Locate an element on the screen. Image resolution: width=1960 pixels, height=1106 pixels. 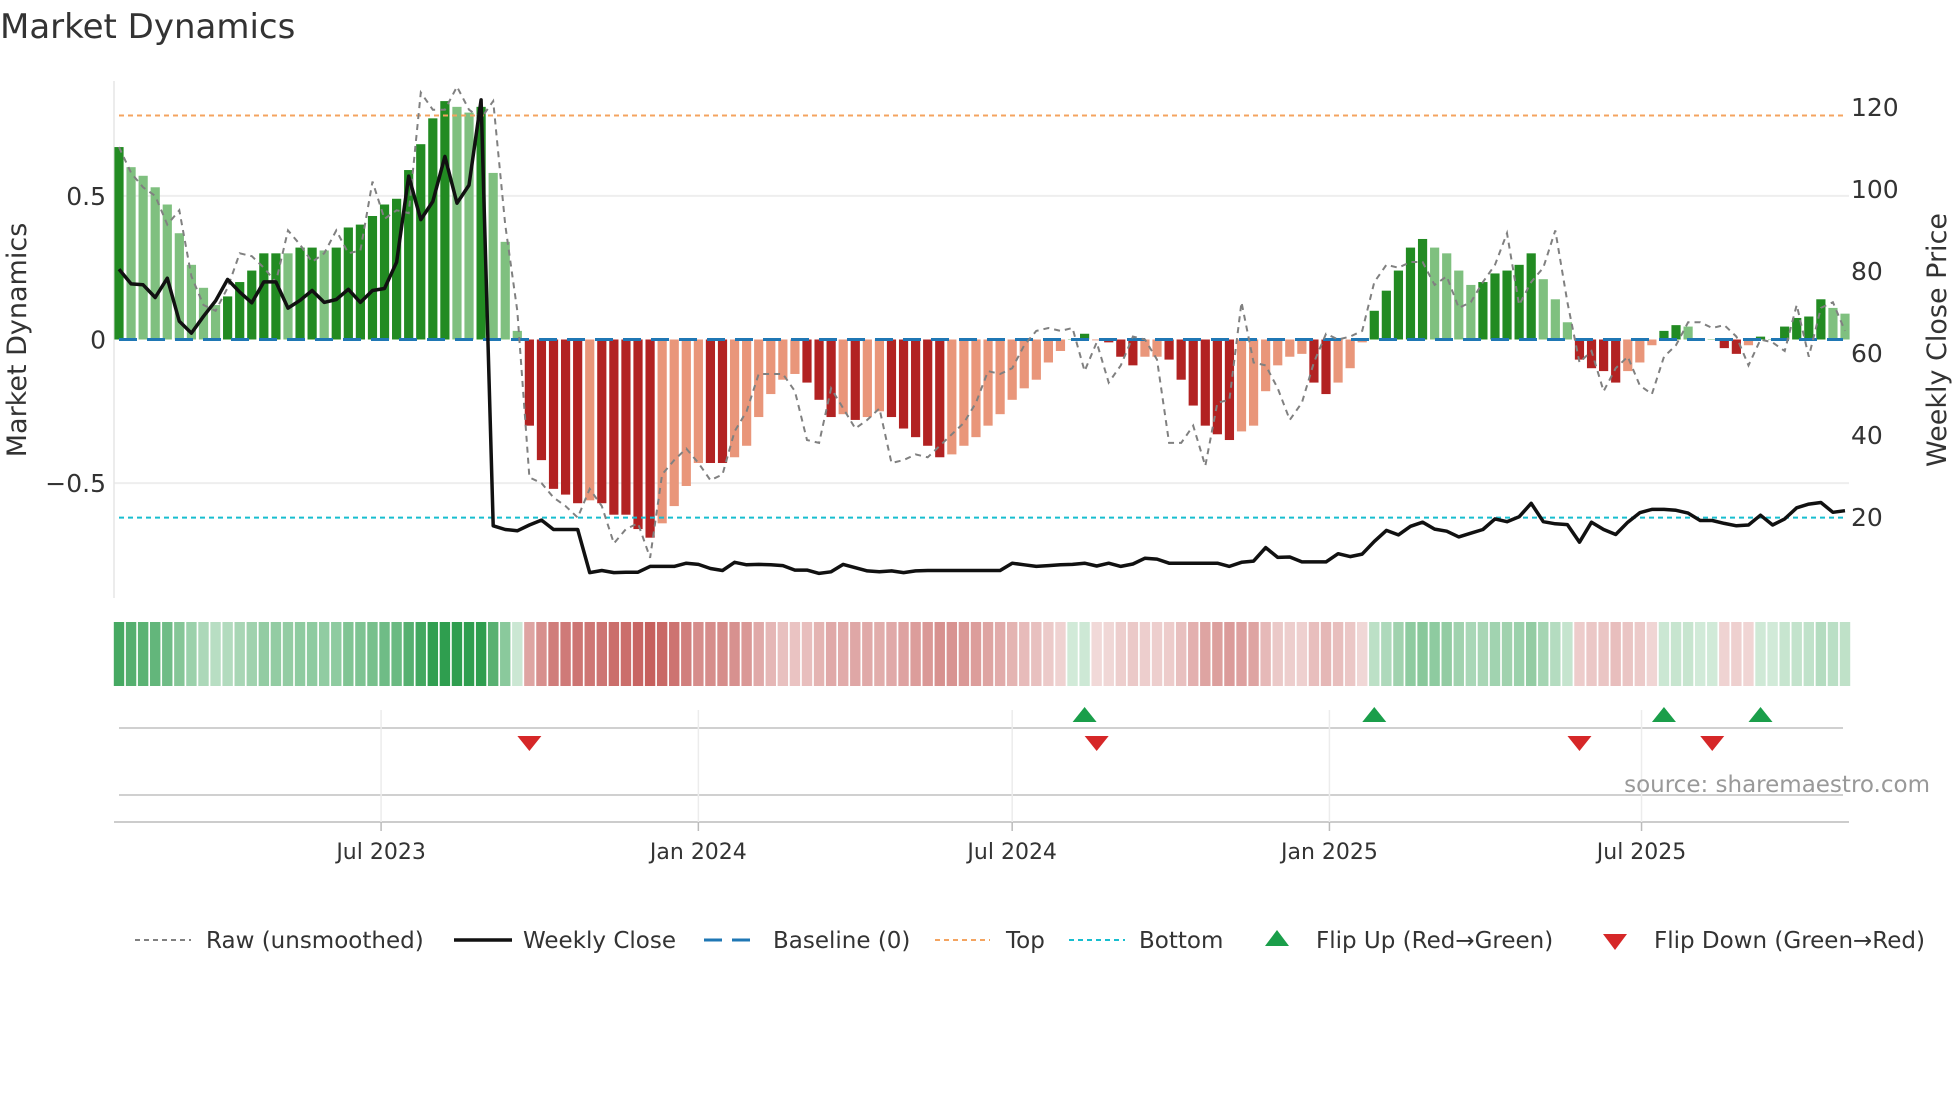
flip-up-marker is located at coordinates (1374, 714).